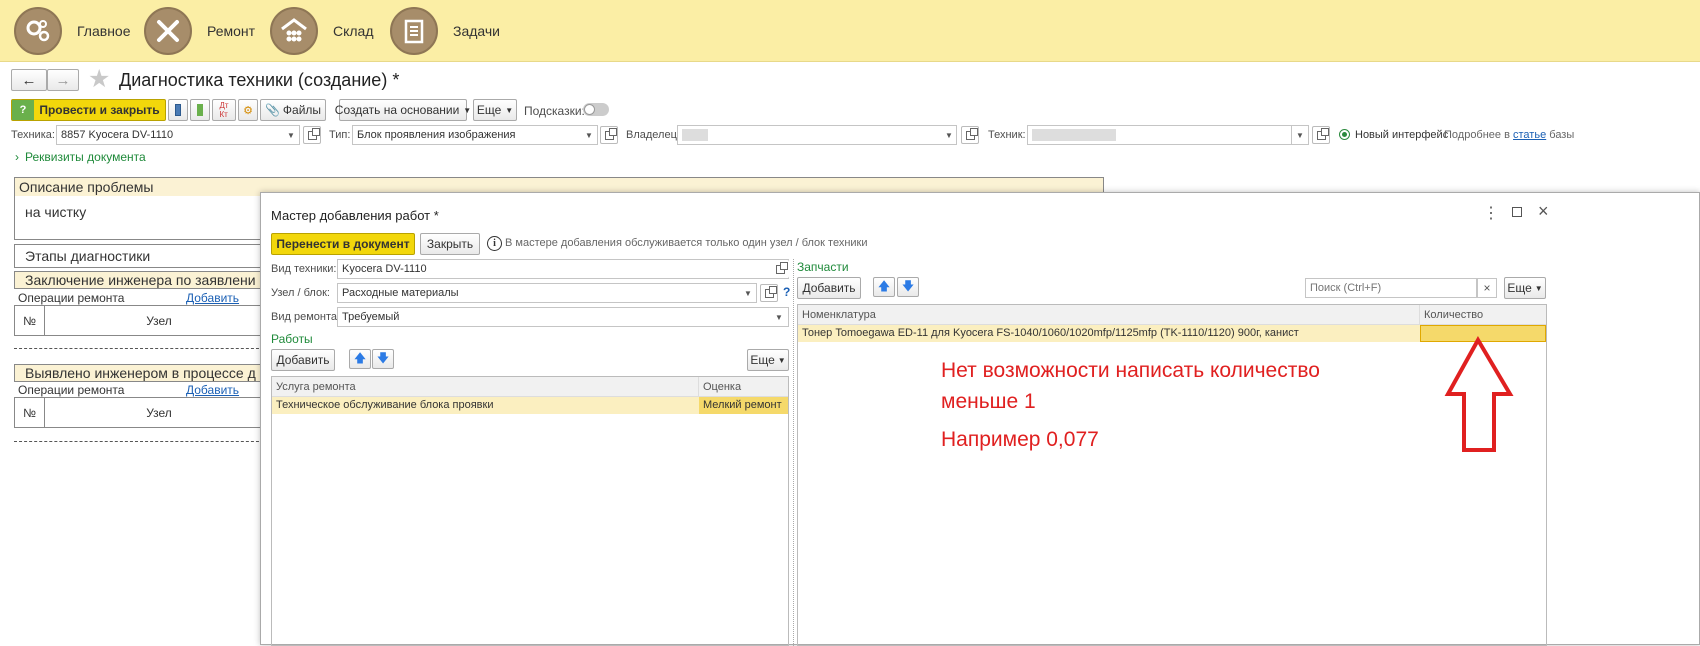  I want to click on col-quantity: Количество, so click(1483, 315).